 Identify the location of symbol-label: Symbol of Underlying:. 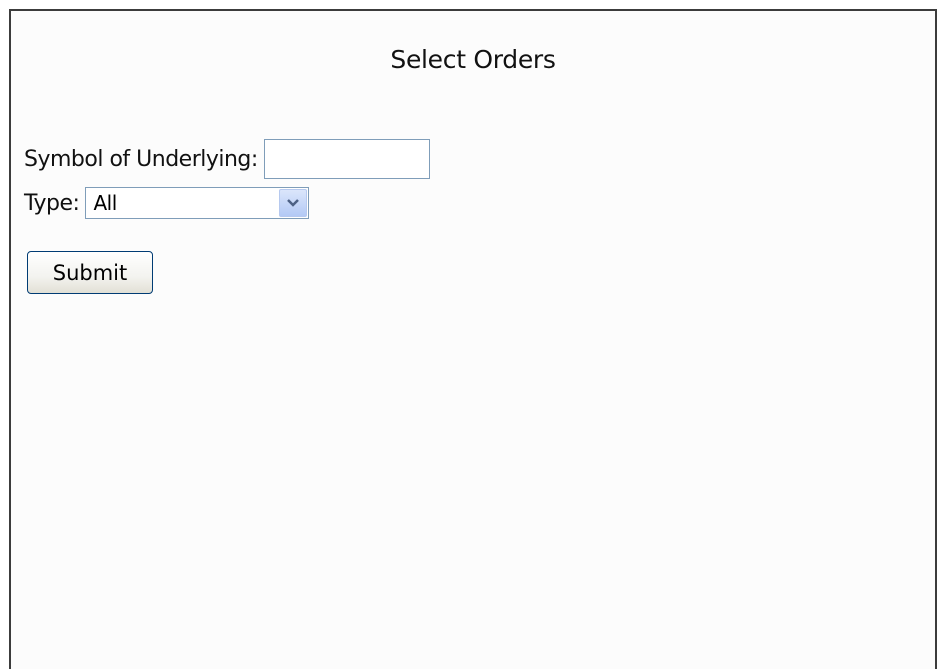
(141, 159).